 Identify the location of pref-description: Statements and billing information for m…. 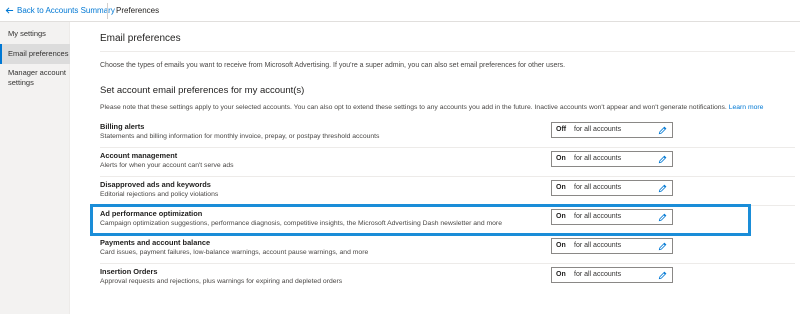
(240, 136).